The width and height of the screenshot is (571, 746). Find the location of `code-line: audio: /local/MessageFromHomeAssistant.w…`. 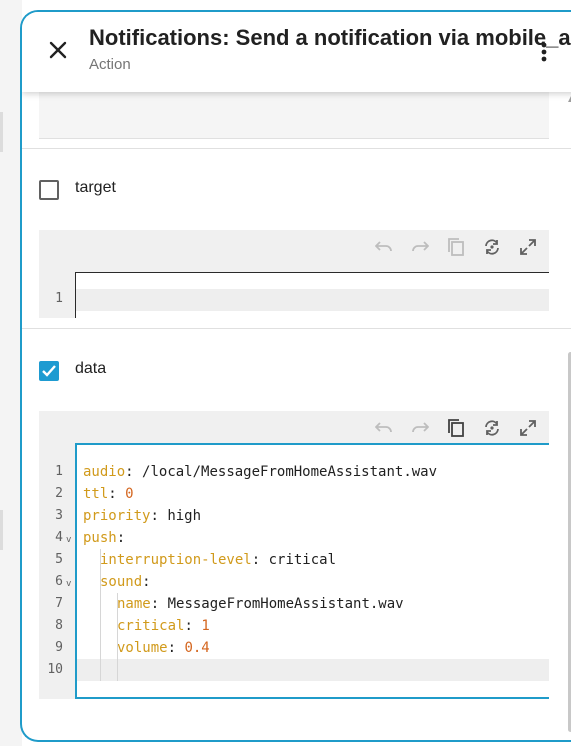

code-line: audio: /local/MessageFromHomeAssistant.w… is located at coordinates (313, 472).